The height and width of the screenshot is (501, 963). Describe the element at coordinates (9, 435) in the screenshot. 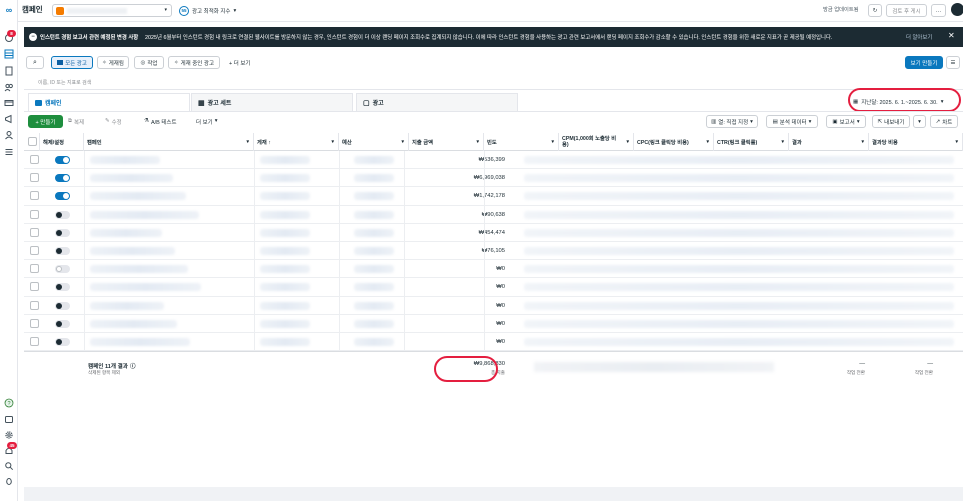

I see `settings-gear-icon` at that location.